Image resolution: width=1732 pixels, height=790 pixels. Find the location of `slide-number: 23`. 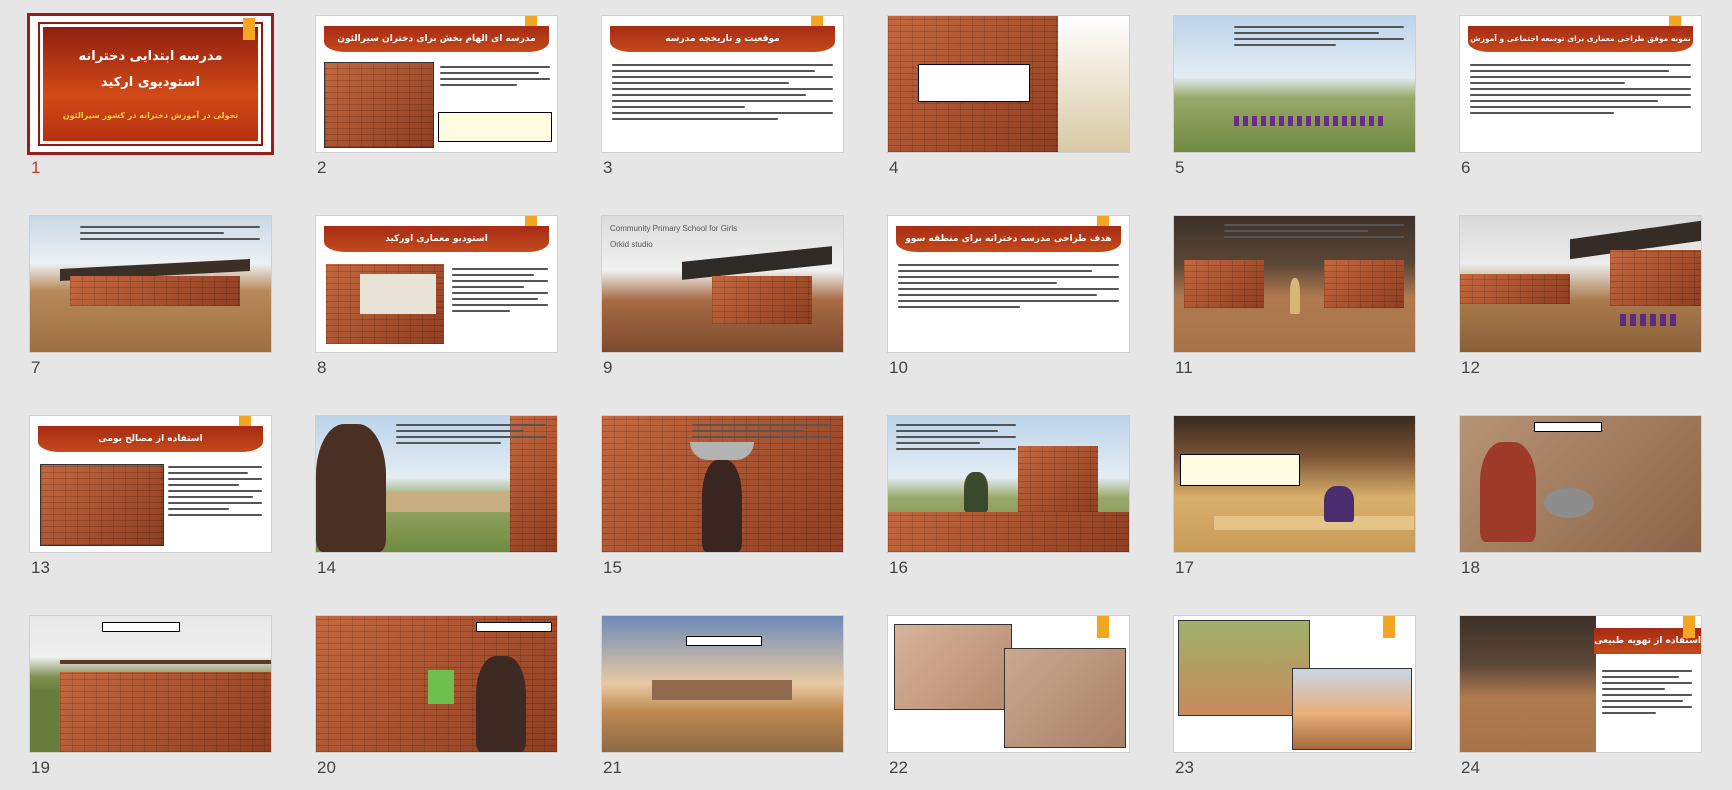

slide-number: 23 is located at coordinates (1184, 767).